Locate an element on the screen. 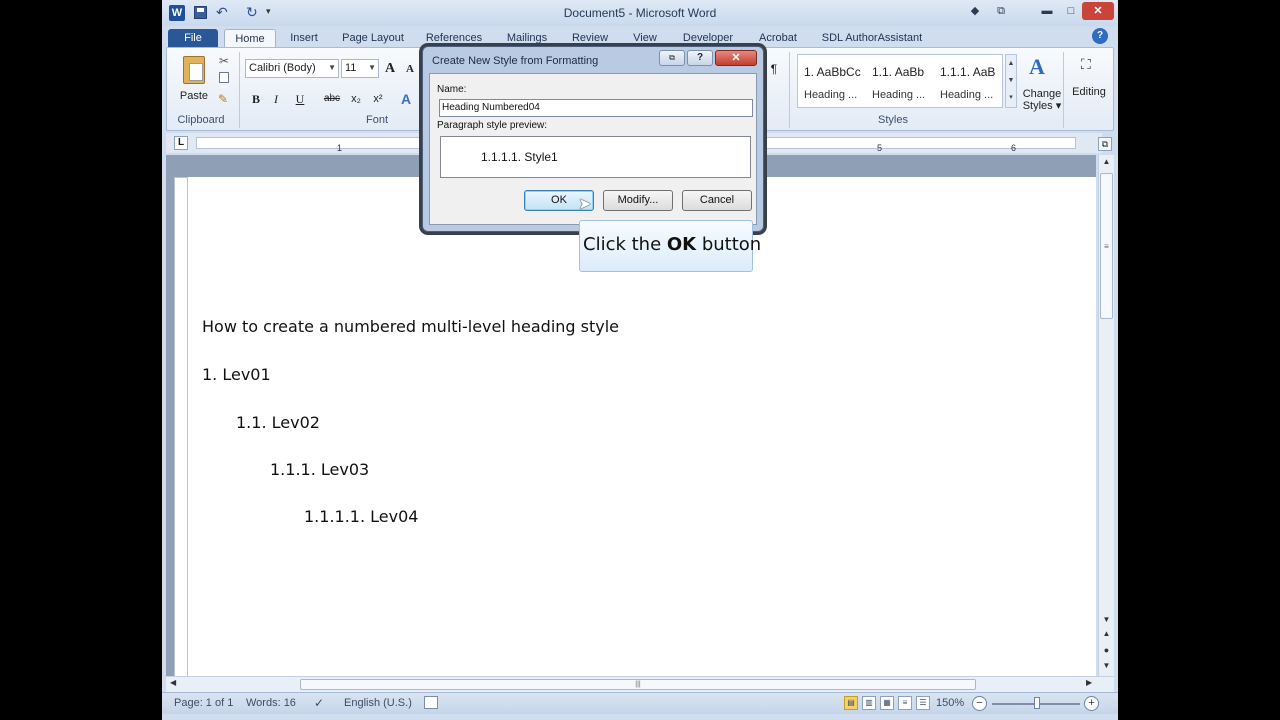  callout-prefix: Click the is located at coordinates (625, 244).